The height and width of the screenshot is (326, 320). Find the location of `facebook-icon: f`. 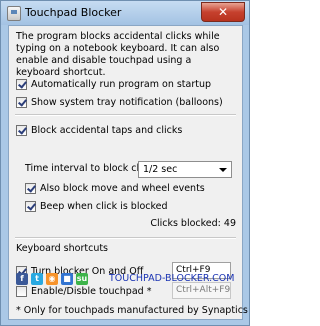

facebook-icon: f is located at coordinates (22, 279).